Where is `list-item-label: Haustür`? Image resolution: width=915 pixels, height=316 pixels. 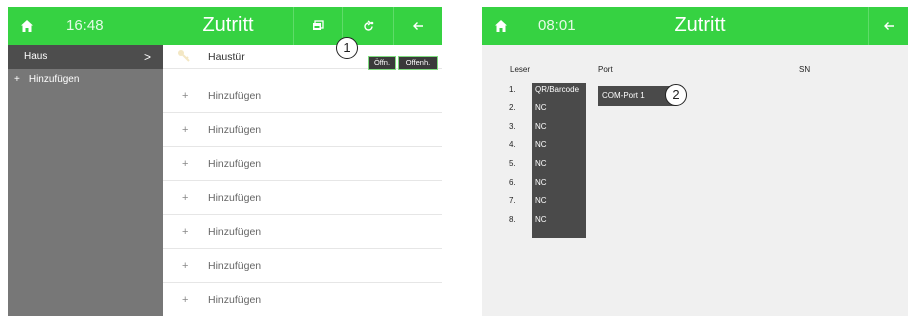
list-item-label: Haustür is located at coordinates (226, 57).